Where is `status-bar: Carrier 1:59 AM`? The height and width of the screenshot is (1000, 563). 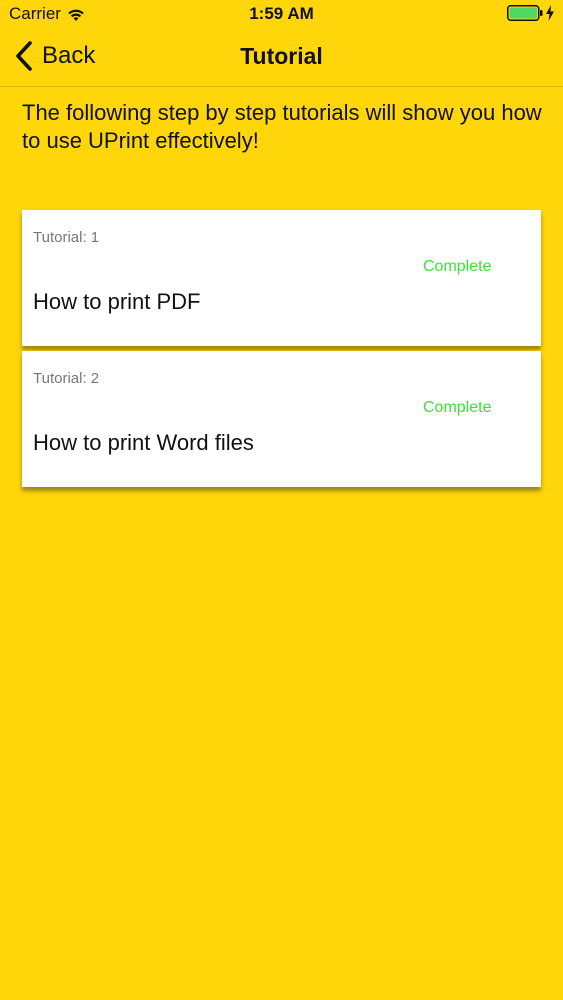
status-bar: Carrier 1:59 AM is located at coordinates (281, 14).